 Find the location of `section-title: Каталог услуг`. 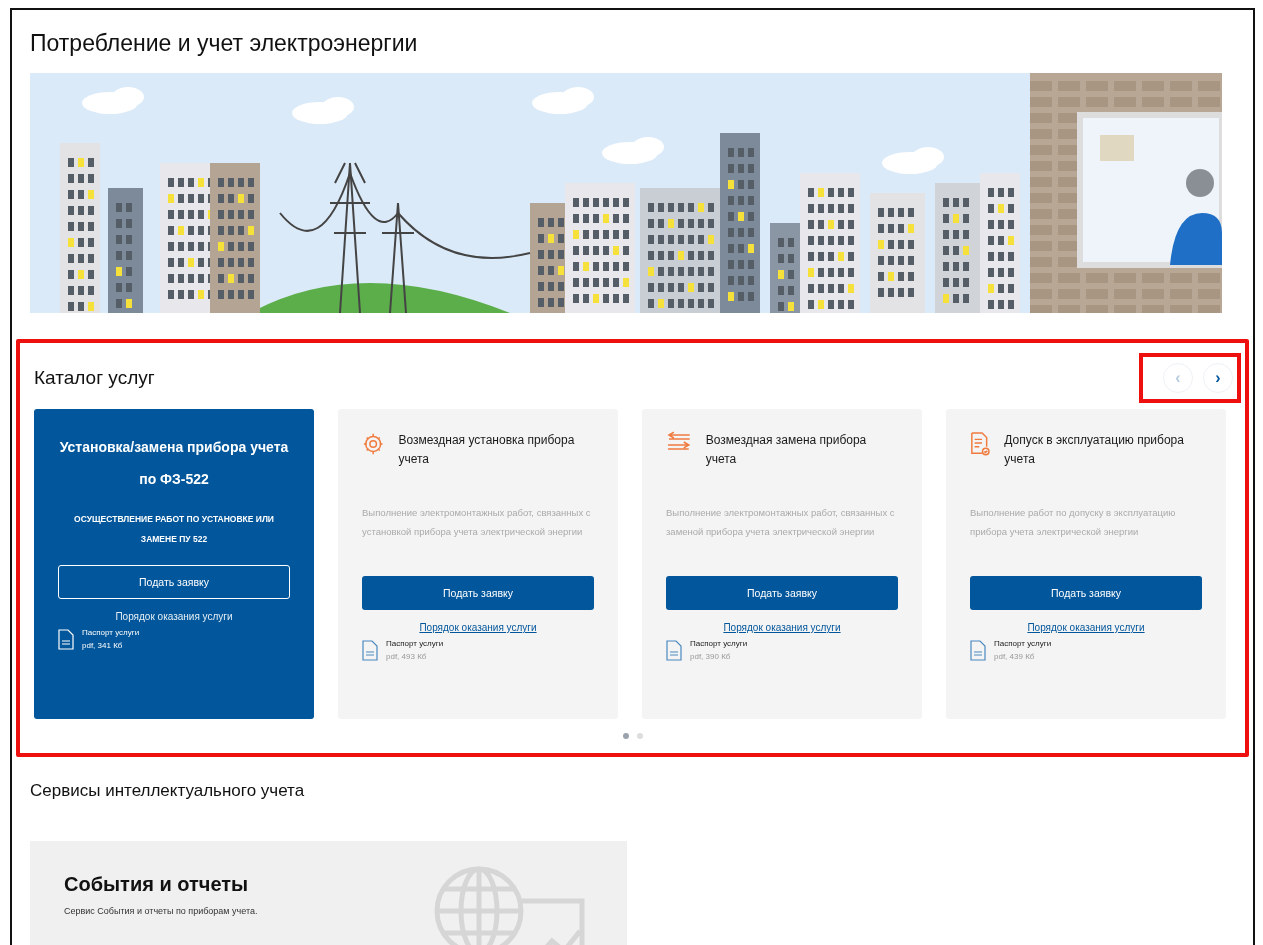

section-title: Каталог услуг is located at coordinates (94, 378).